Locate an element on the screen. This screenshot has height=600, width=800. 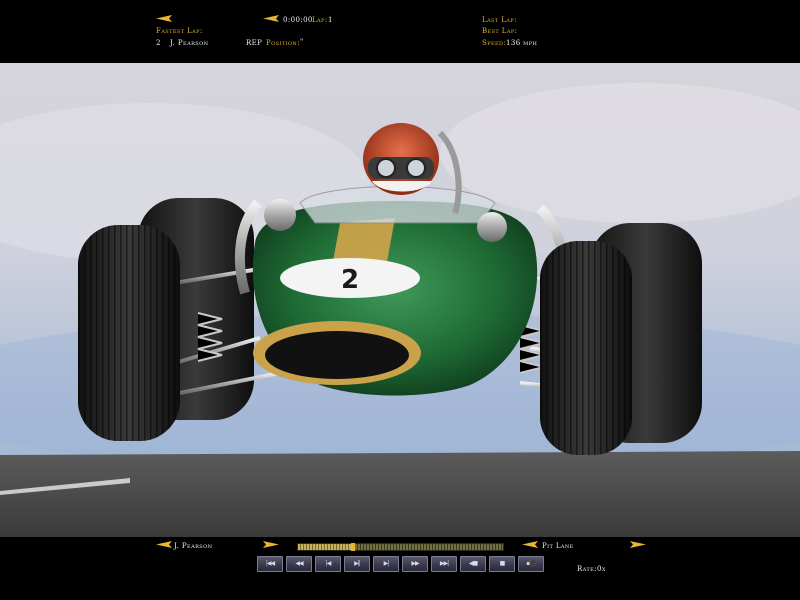
rate-value: 0x is located at coordinates (601, 569).